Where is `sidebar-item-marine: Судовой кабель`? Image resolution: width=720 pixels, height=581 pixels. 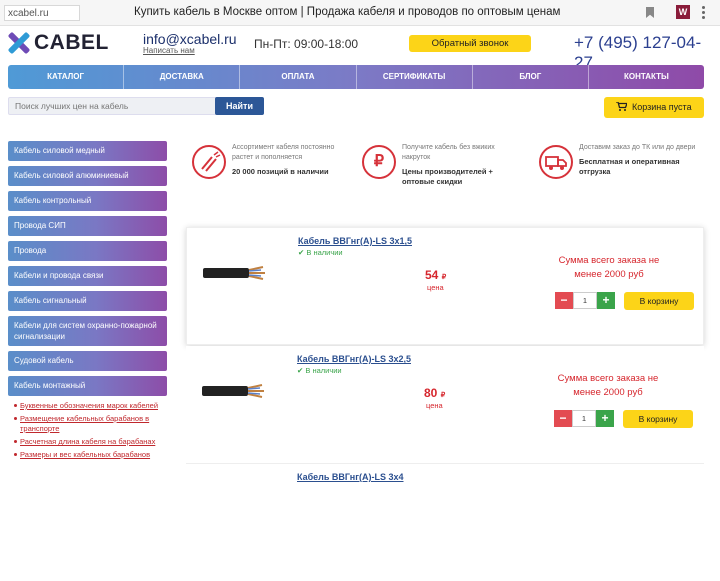 sidebar-item-marine: Судовой кабель is located at coordinates (87, 361).